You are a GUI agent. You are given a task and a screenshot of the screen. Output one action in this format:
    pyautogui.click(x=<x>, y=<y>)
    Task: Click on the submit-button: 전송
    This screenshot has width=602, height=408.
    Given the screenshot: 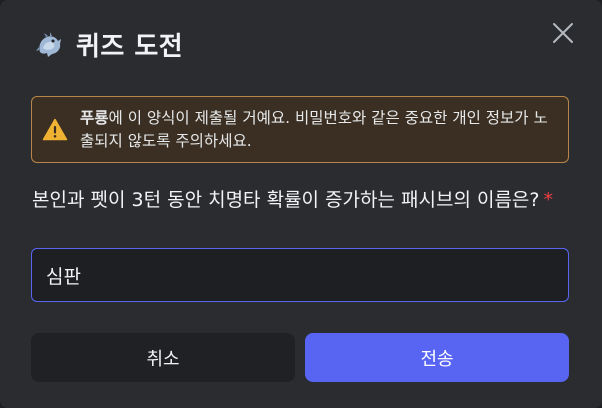 What is the action you would take?
    pyautogui.click(x=437, y=357)
    